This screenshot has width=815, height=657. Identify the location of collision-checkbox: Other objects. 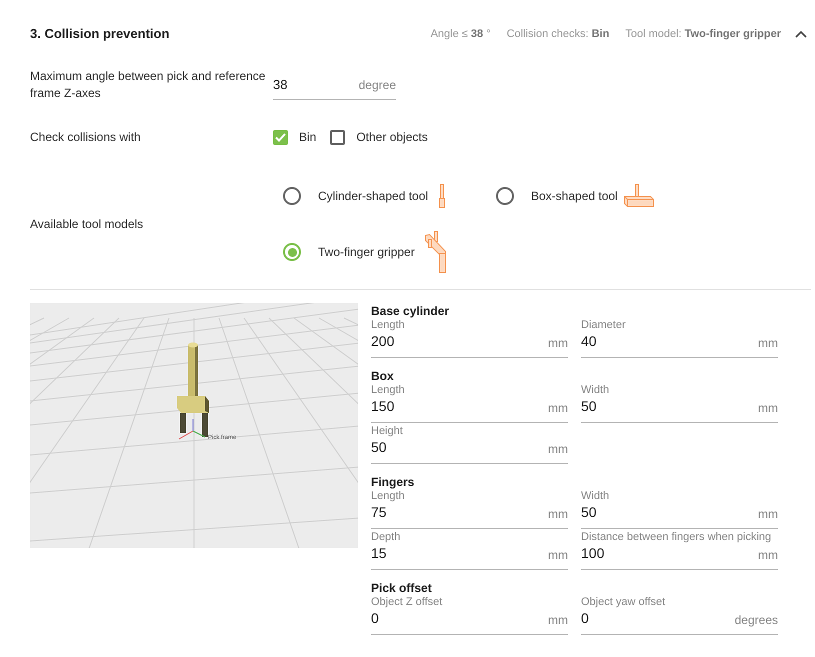
(379, 137).